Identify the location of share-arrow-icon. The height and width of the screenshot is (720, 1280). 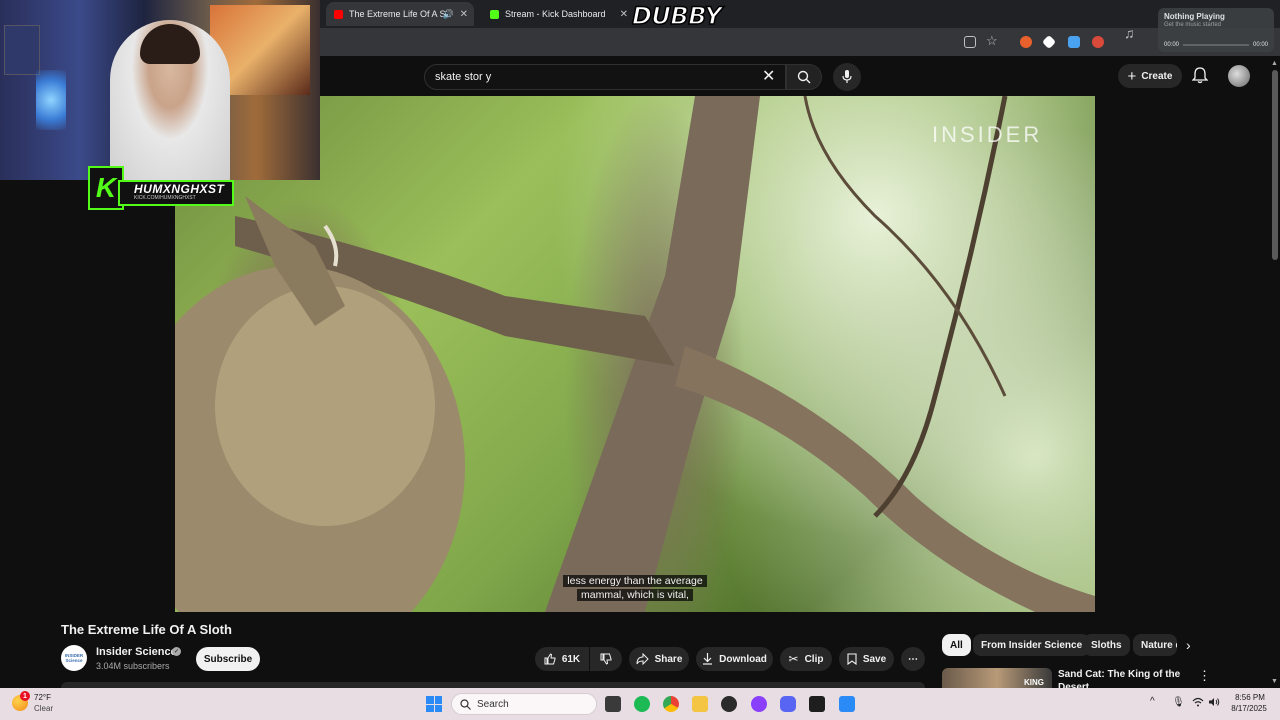
(642, 659).